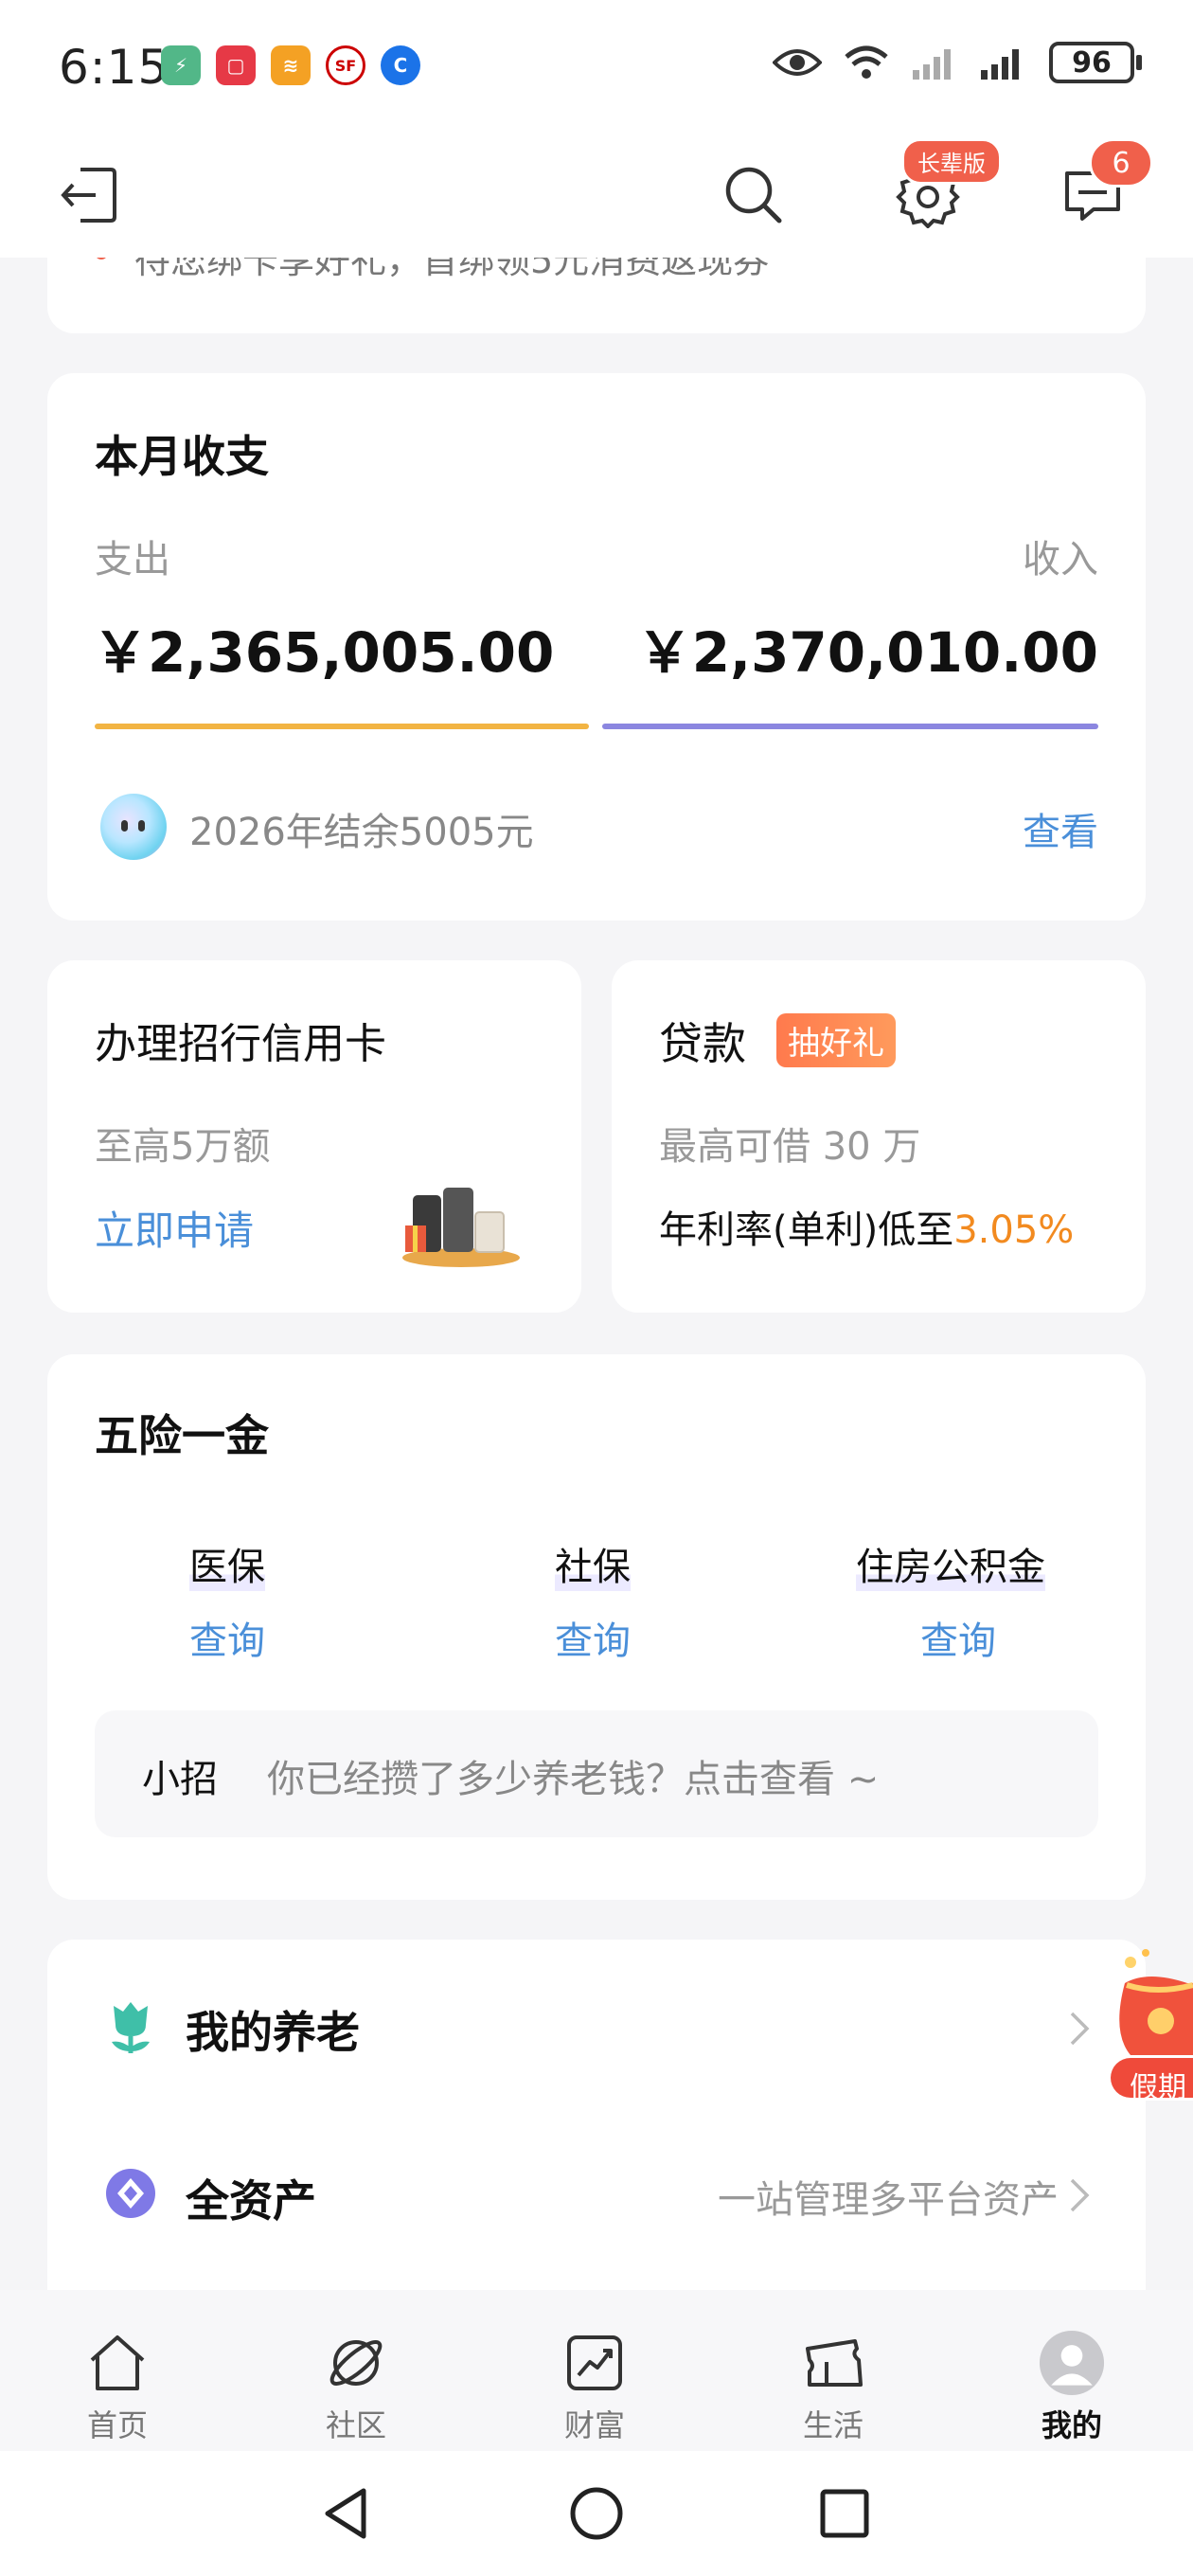  Describe the element at coordinates (342, 726) in the screenshot. I see `expense-bar` at that location.